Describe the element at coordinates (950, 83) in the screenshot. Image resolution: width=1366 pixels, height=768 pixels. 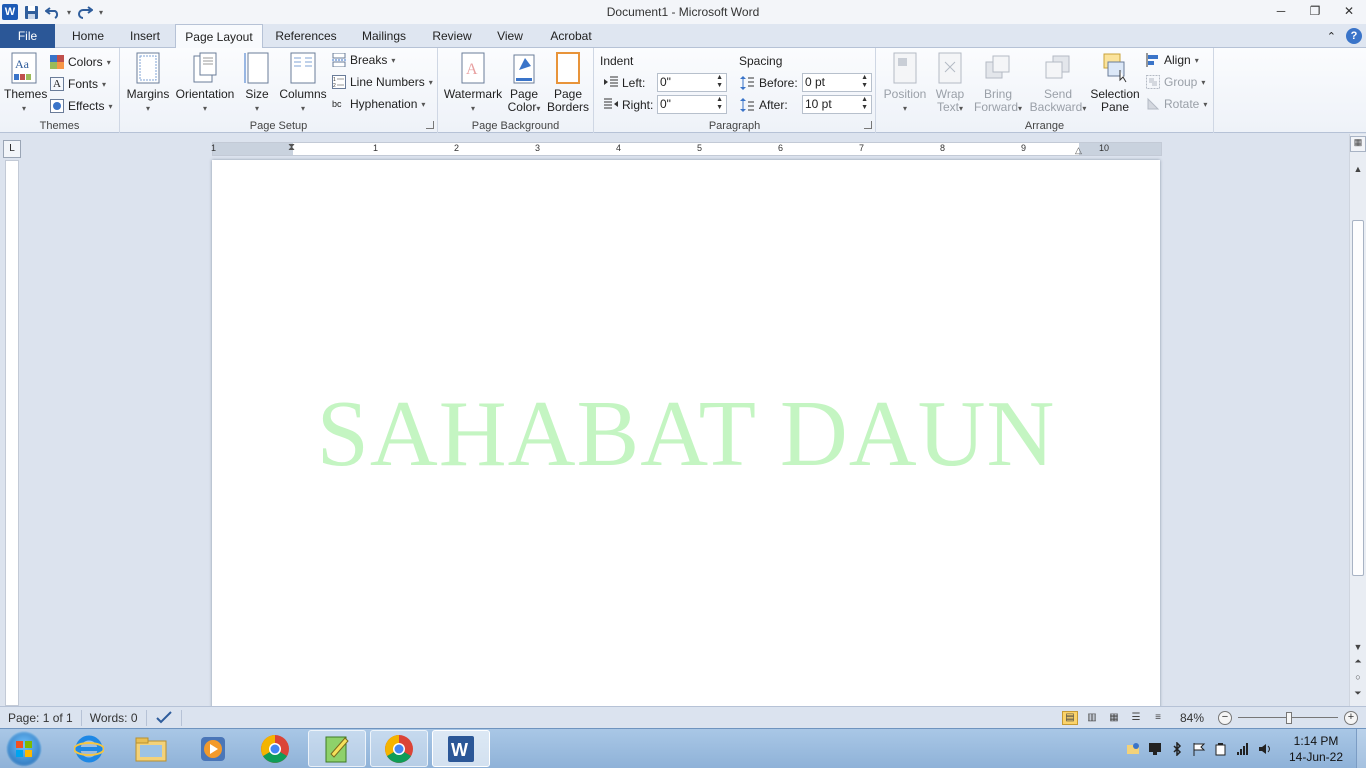
I see `wrap-text-button: Wrap Text▾` at that location.